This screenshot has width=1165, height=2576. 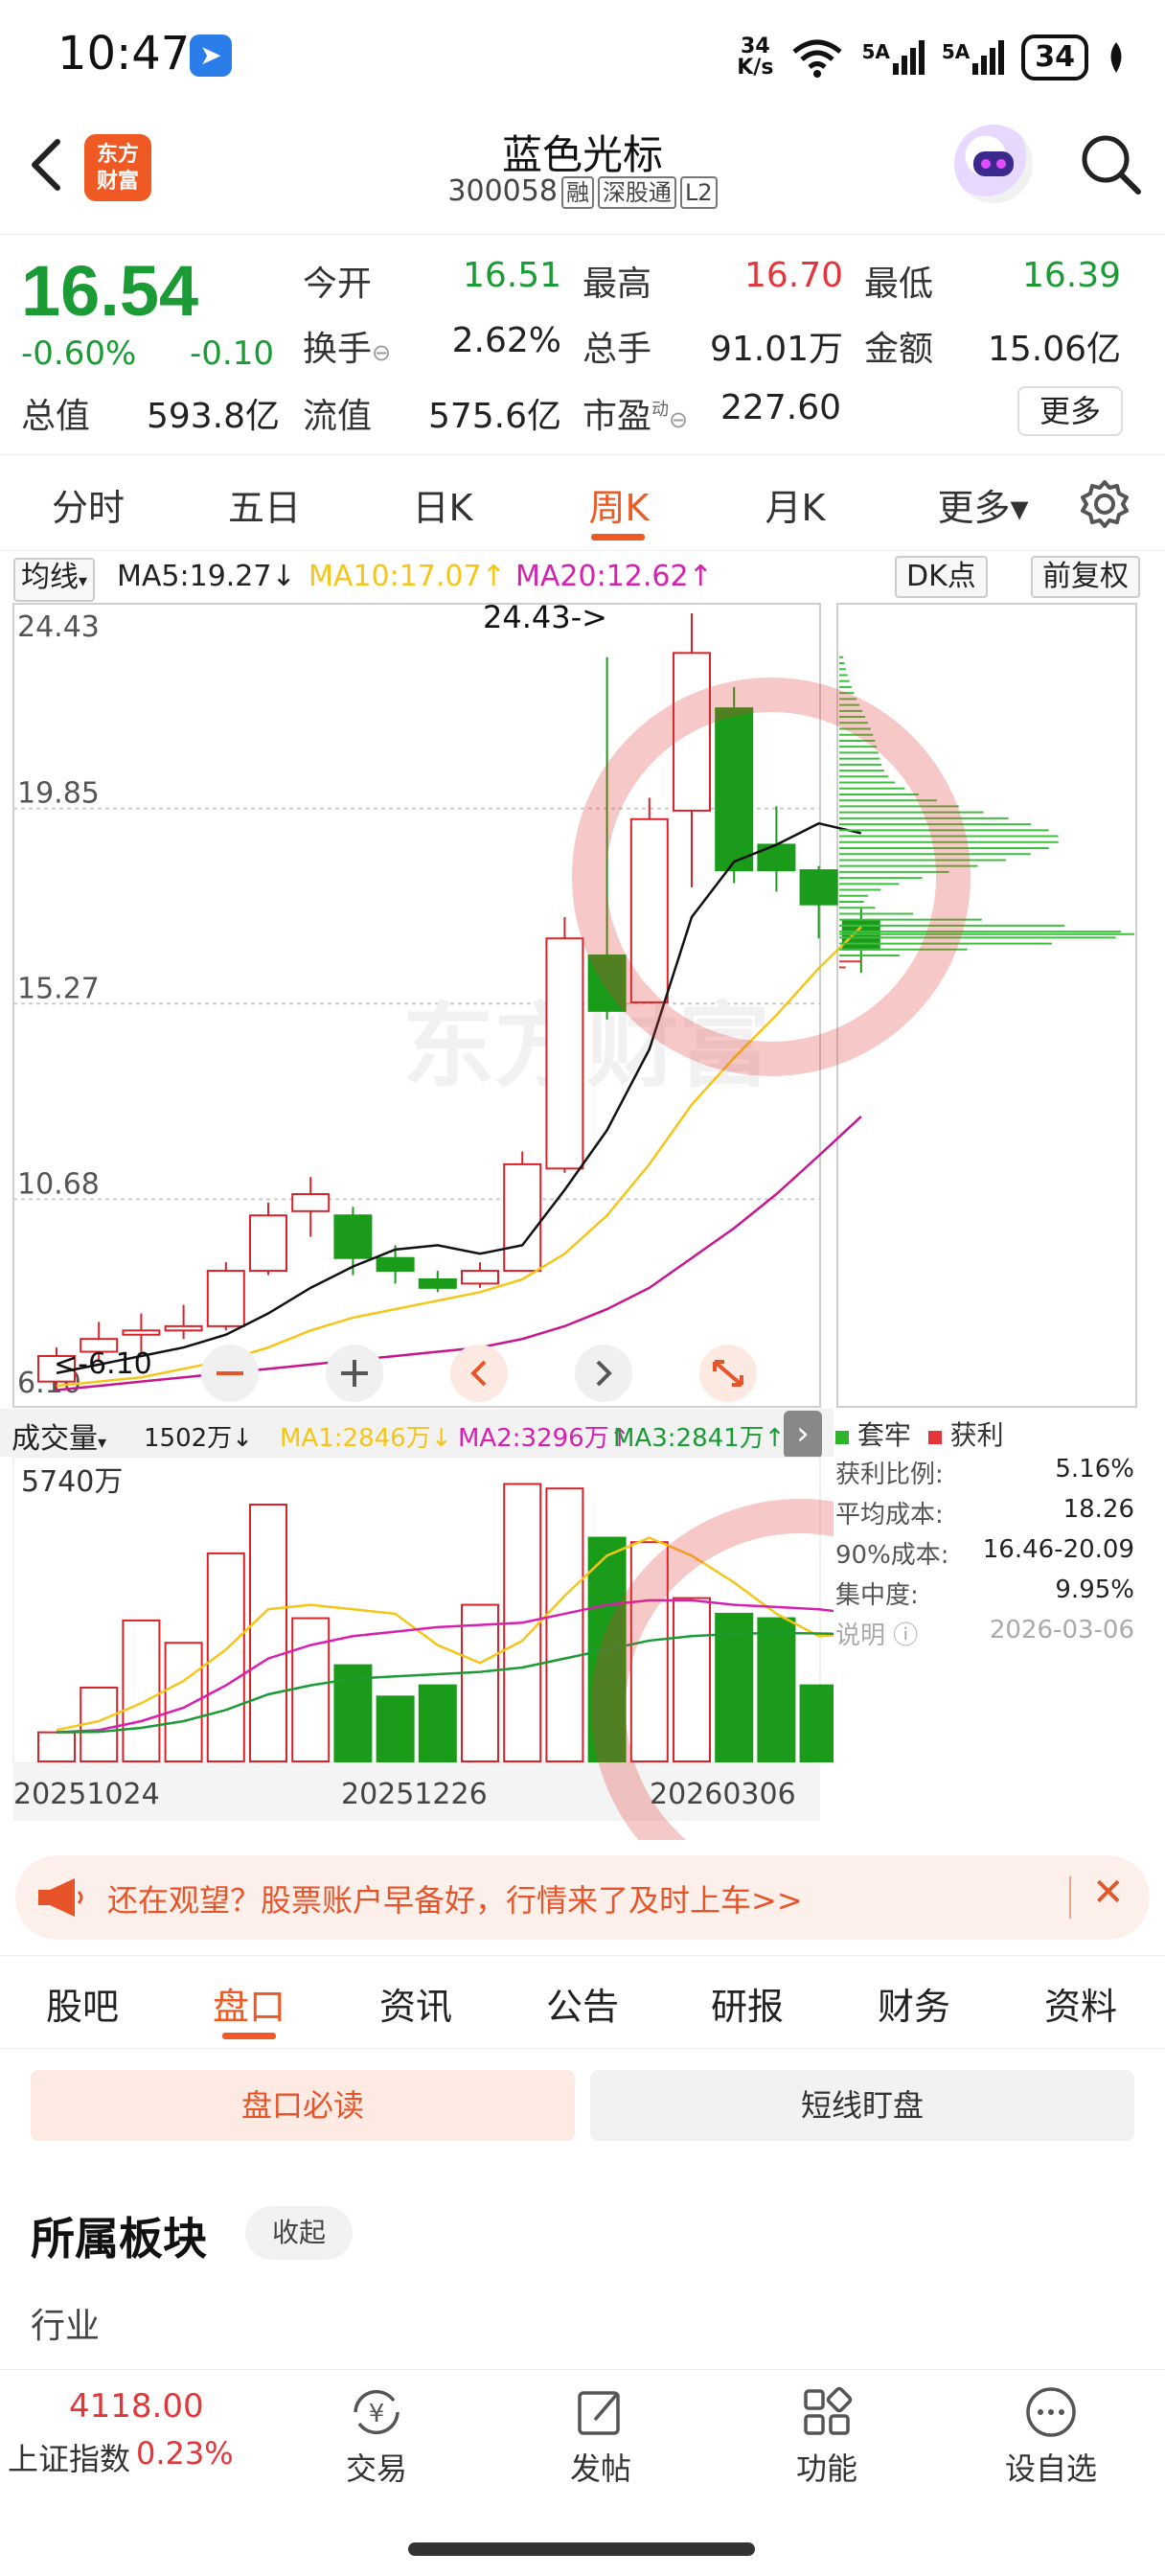 I want to click on y-tick-label: 24.43, so click(x=58, y=627).